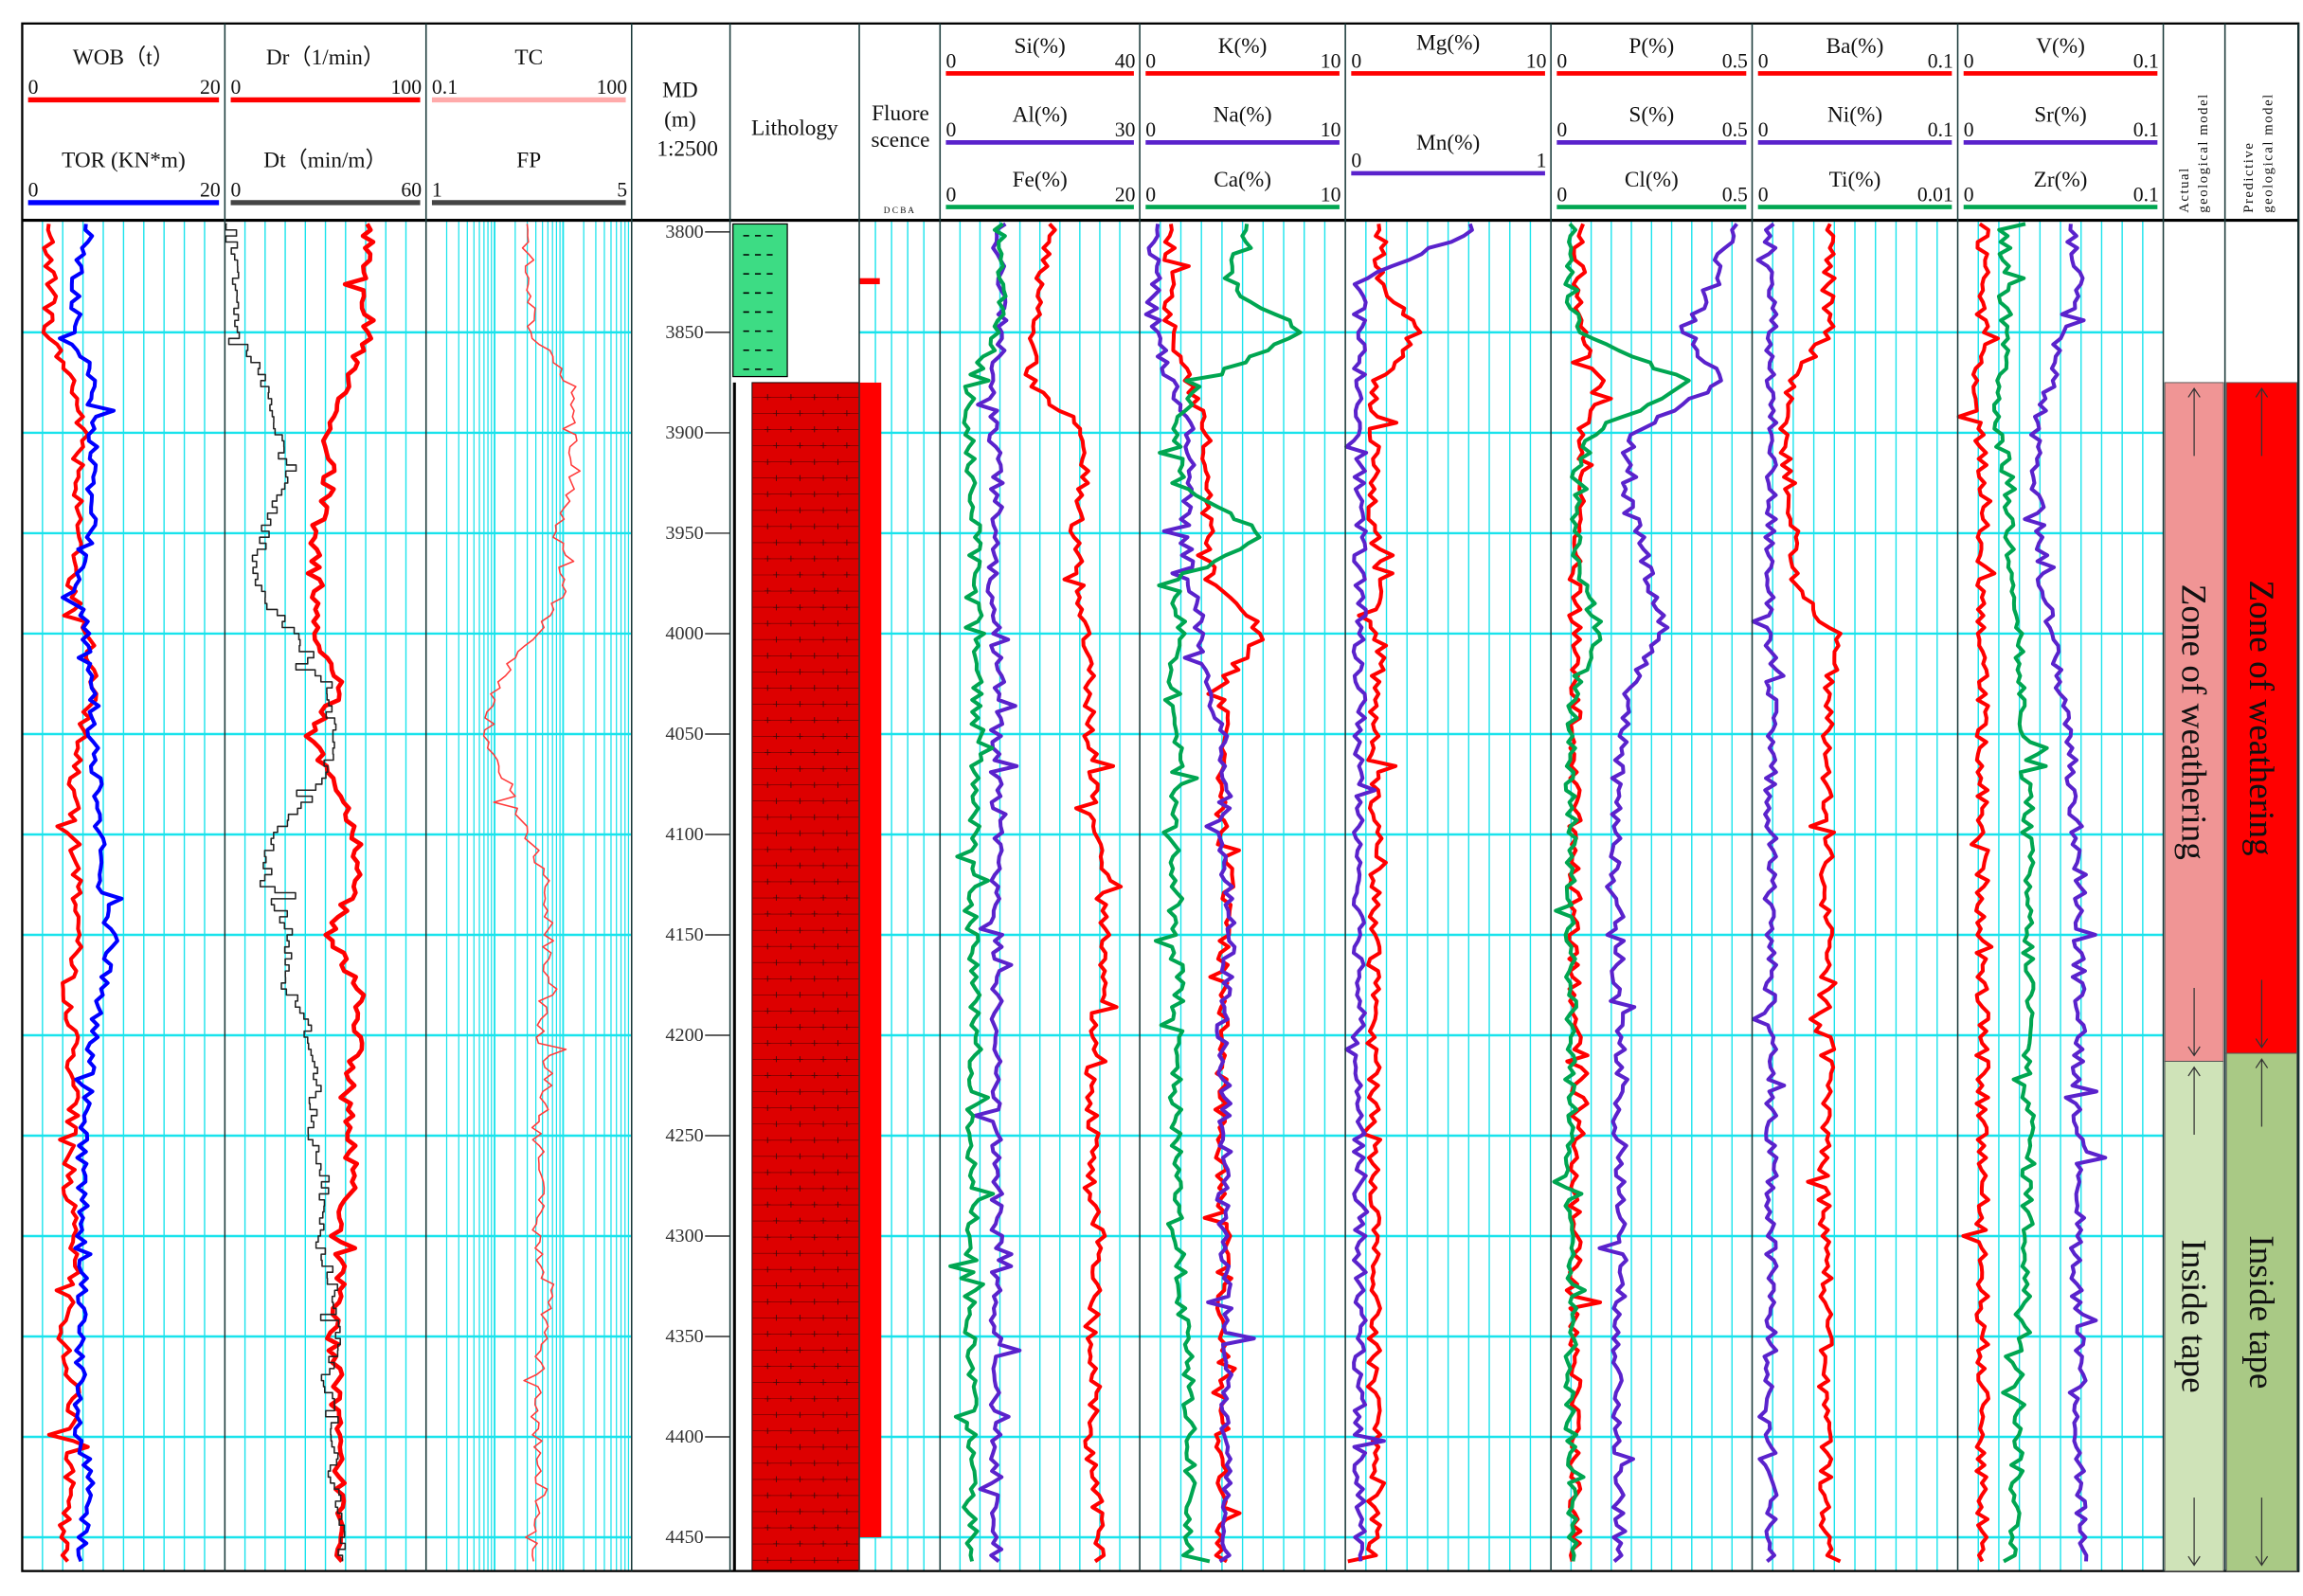  What do you see at coordinates (680, 90) in the screenshot?
I see `md-label: MD` at bounding box center [680, 90].